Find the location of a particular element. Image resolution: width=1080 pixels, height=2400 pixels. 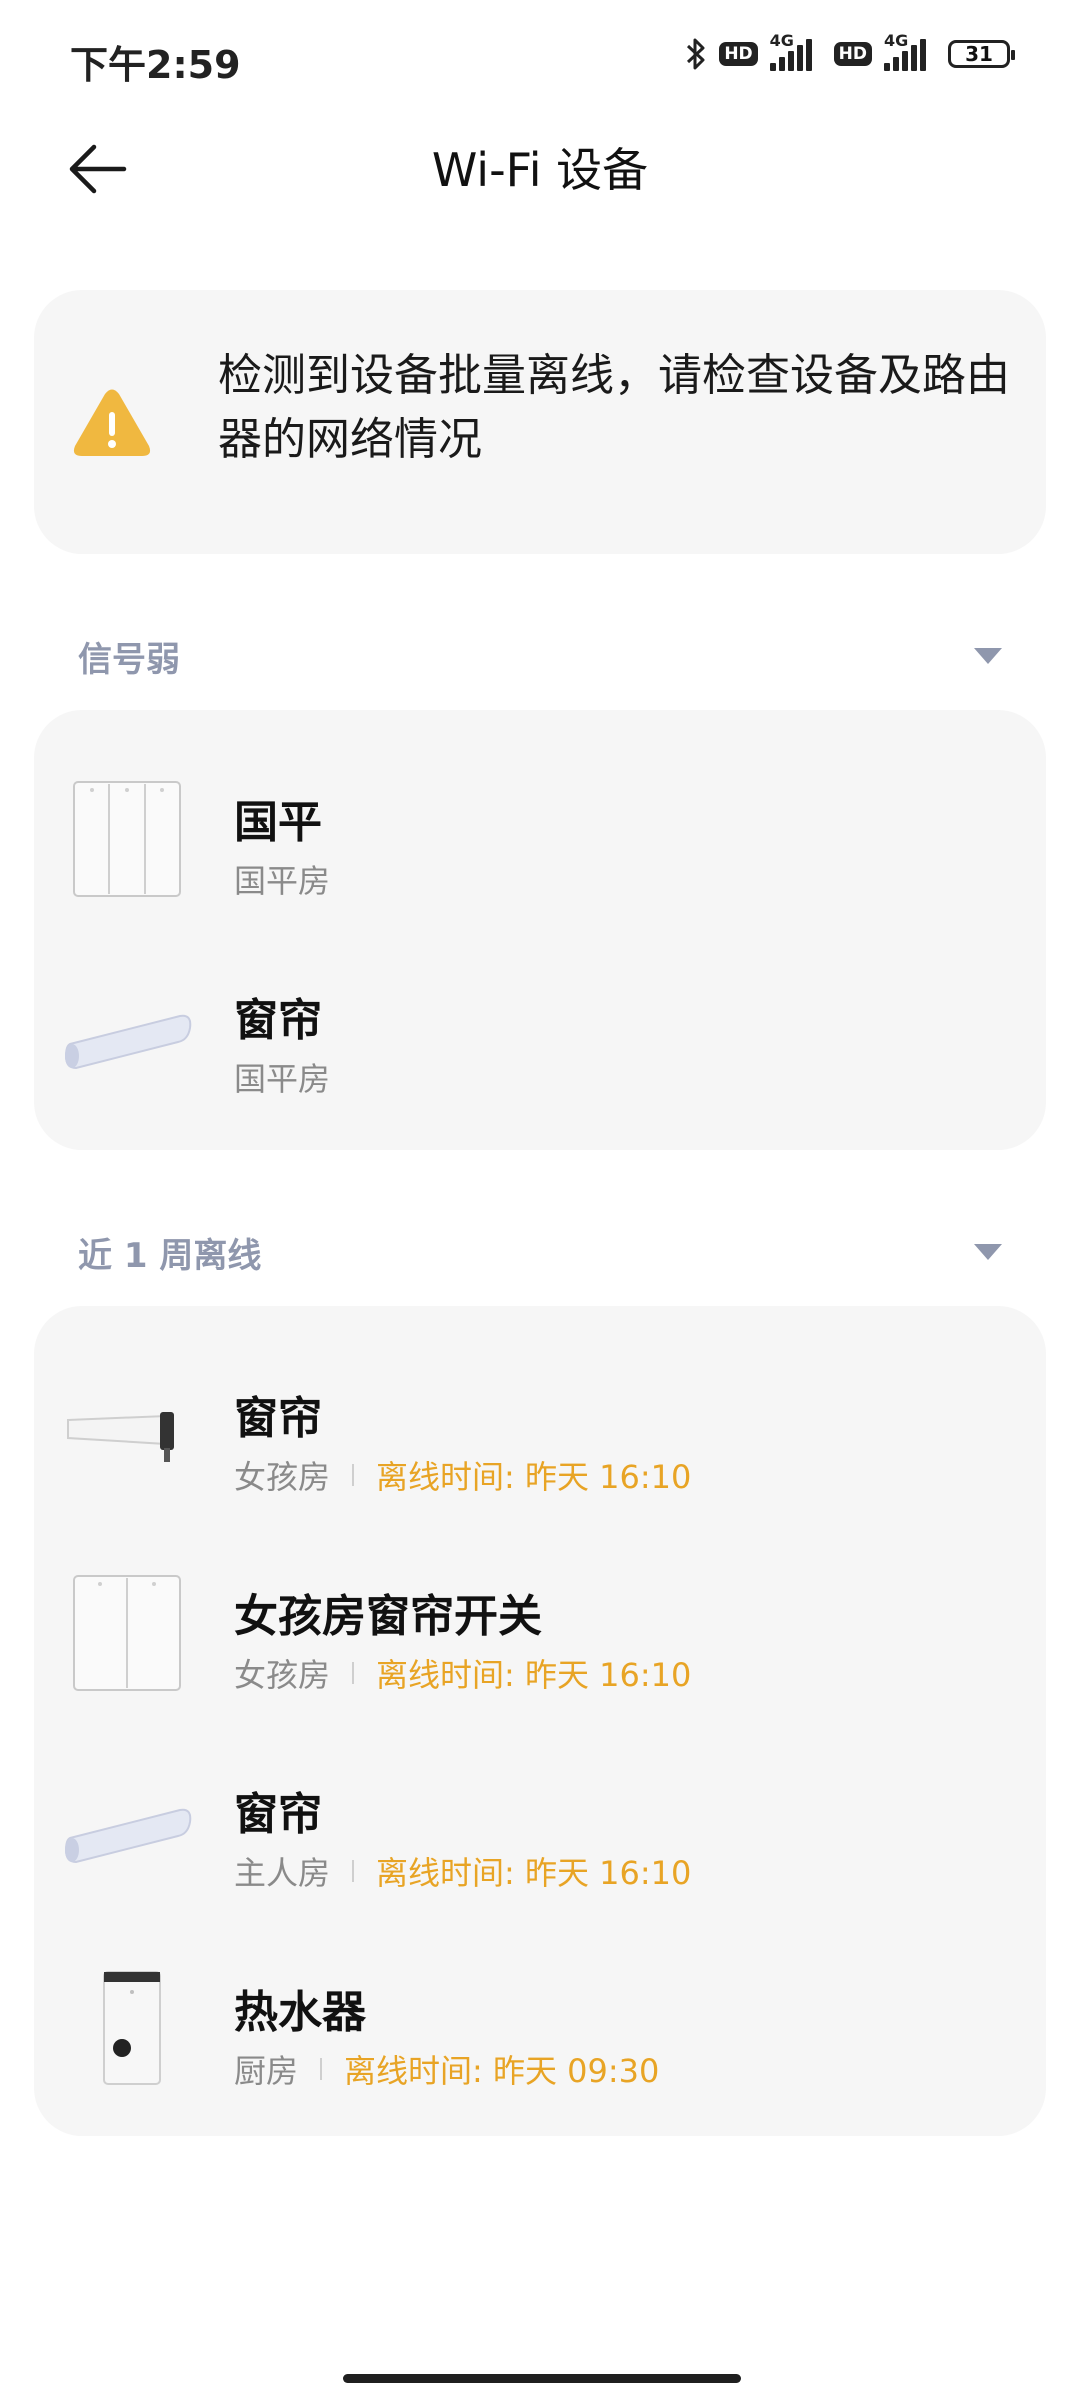

device-row: 窗帘 女孩房 离线时间: 昨天 16:10 is located at coordinates (540, 1436).